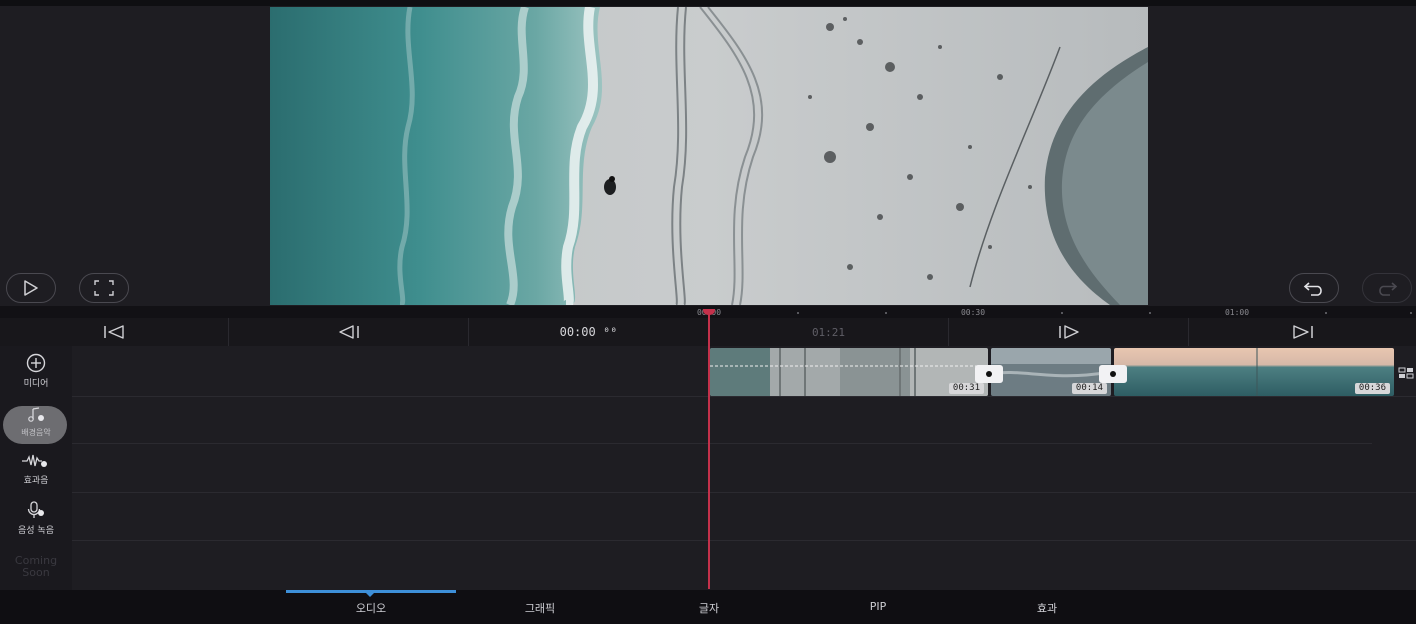 The image size is (1416, 624). I want to click on tab-text: 글자, so click(709, 608).